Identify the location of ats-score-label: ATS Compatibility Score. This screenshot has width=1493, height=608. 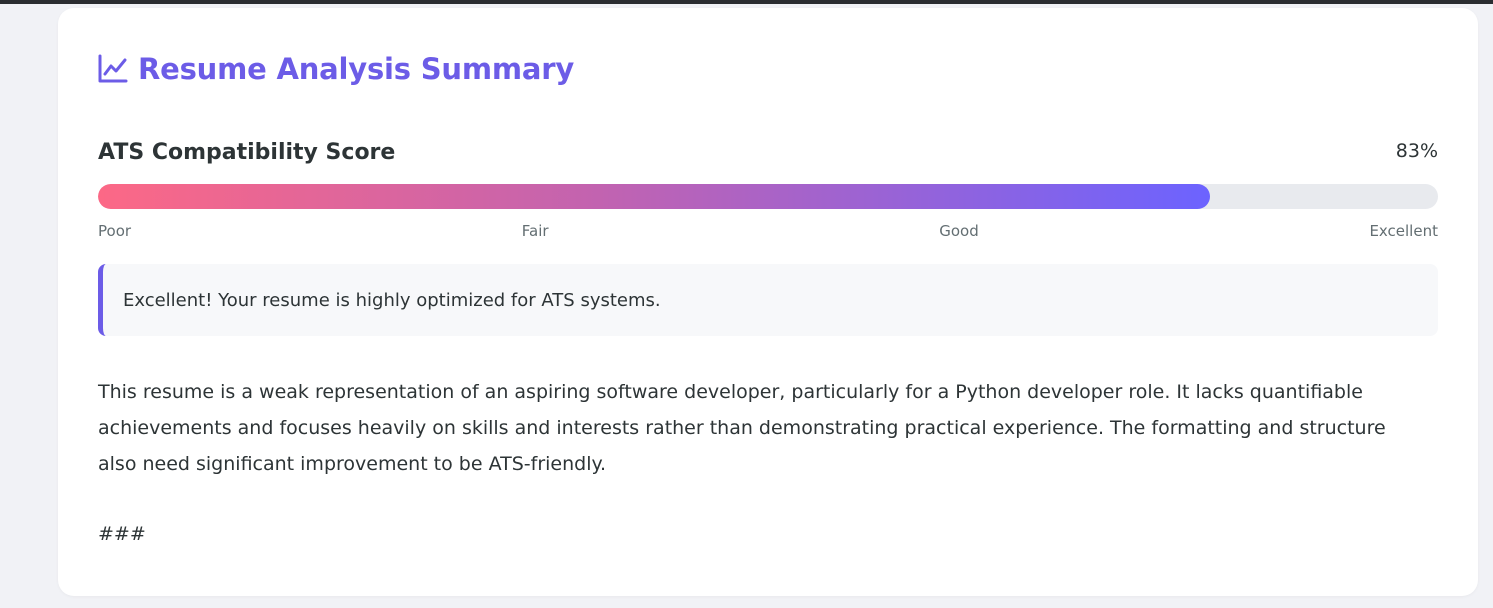
(247, 152).